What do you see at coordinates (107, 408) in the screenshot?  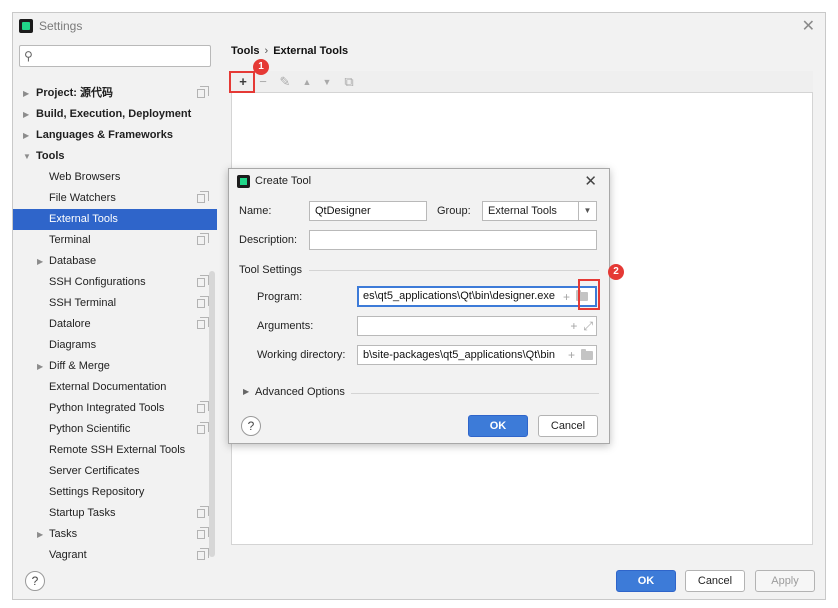 I see `sidebar-item-label: Python Integrated Tools` at bounding box center [107, 408].